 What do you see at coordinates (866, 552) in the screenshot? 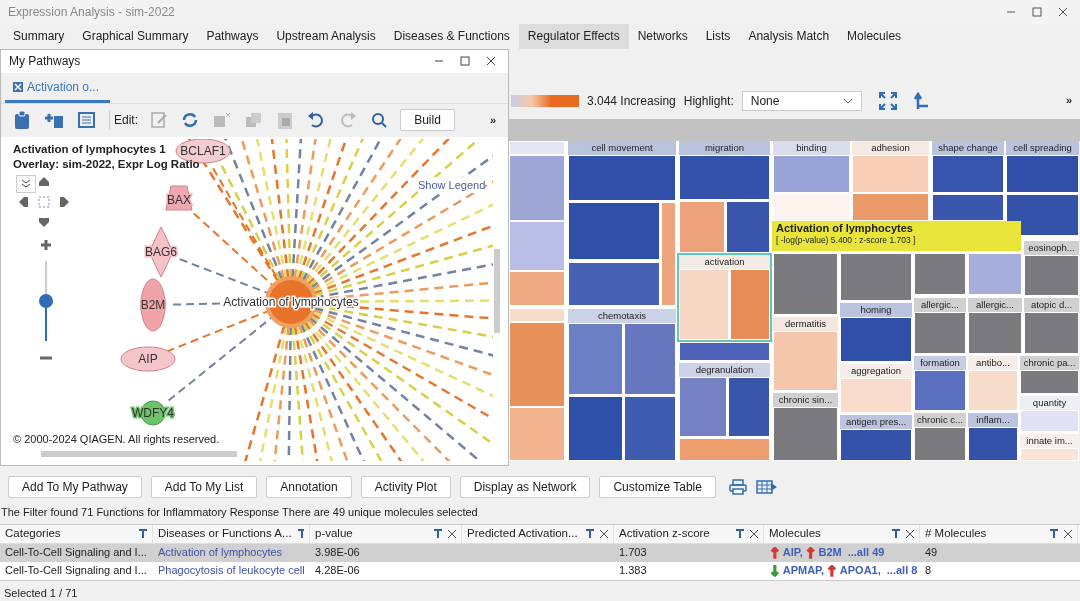
I see `more-molecules-link: ...all 49` at bounding box center [866, 552].